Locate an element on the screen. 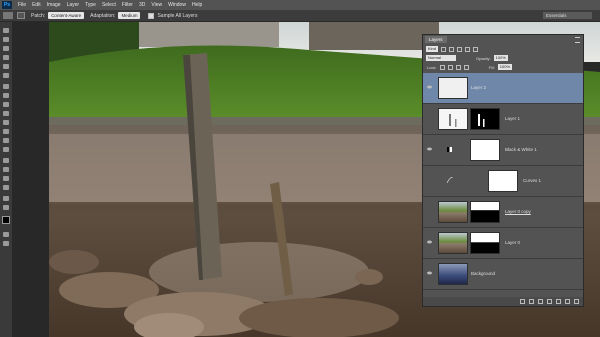 This screenshot has height=337, width=600. layers-tab: Layers is located at coordinates (436, 39).